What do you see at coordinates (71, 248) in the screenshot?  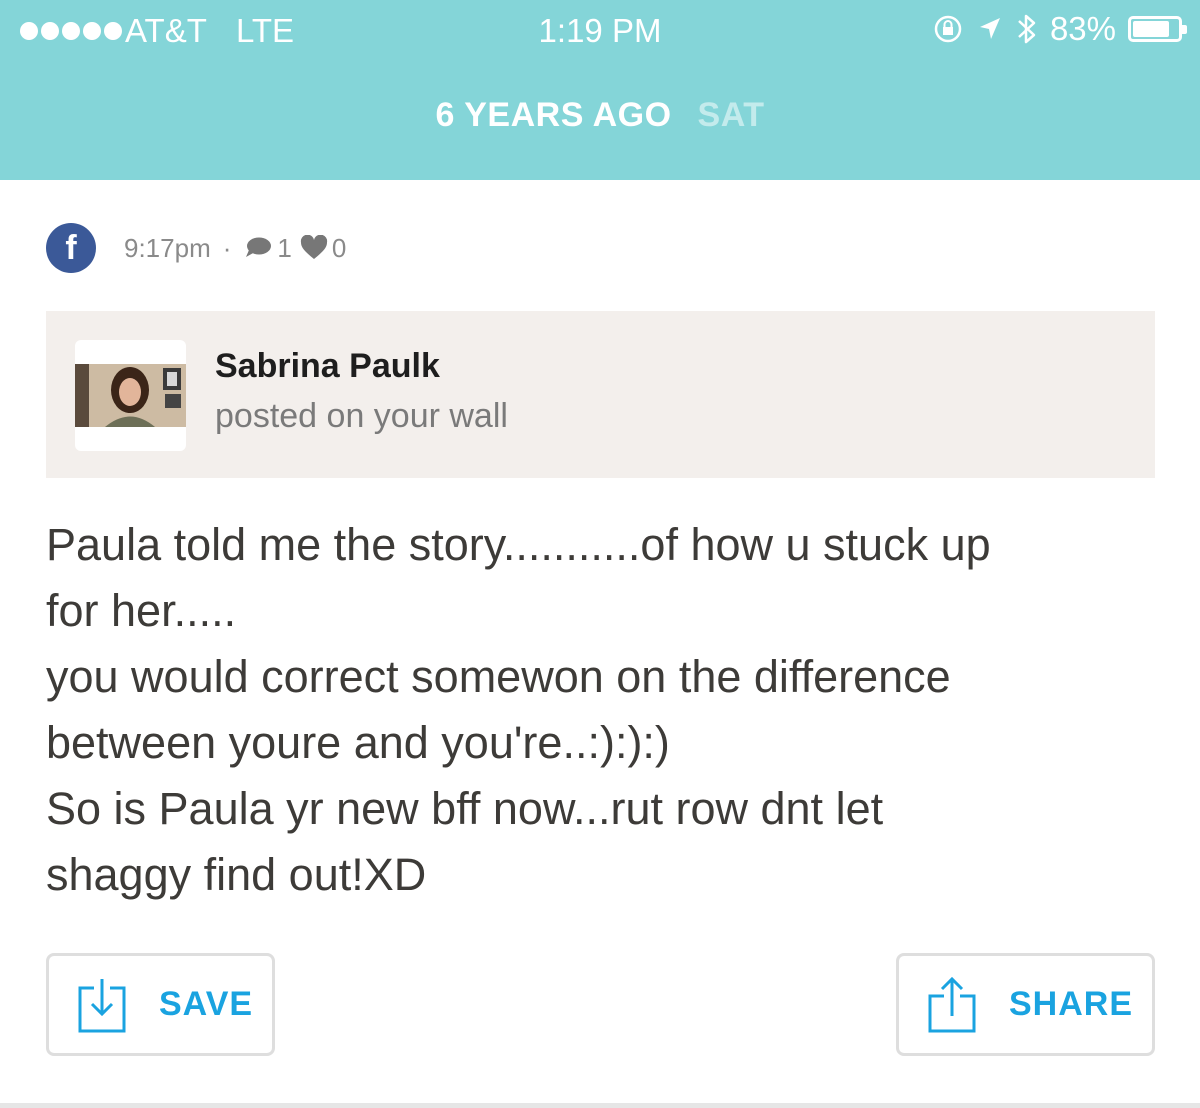 I see `facebook-icon: f` at bounding box center [71, 248].